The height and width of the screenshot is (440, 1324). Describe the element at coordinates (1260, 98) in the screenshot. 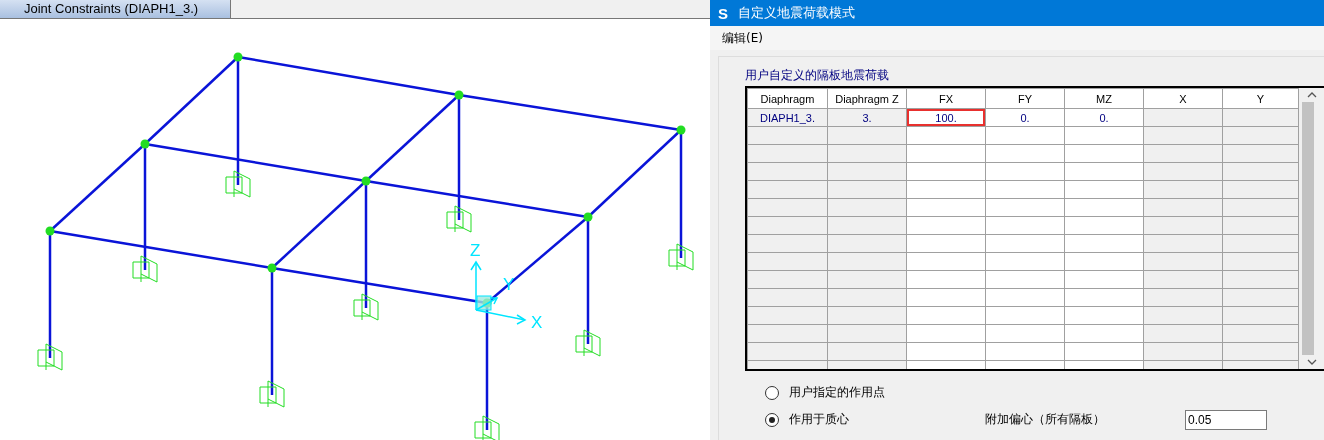

I see `column-header: Y` at that location.